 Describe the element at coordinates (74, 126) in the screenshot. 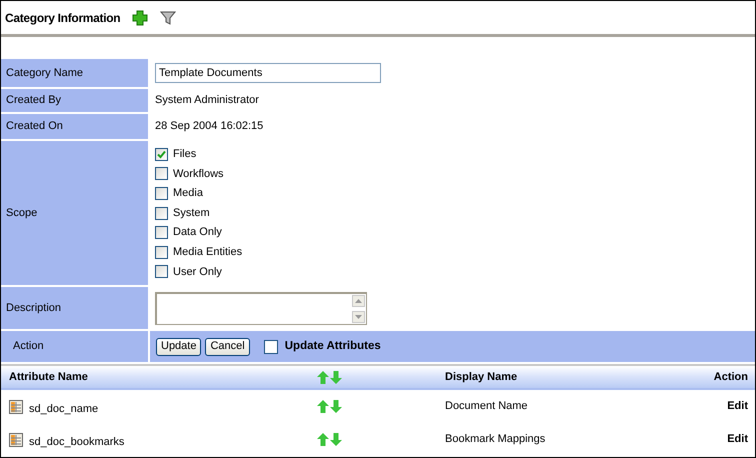

I see `form-label: Created On` at that location.